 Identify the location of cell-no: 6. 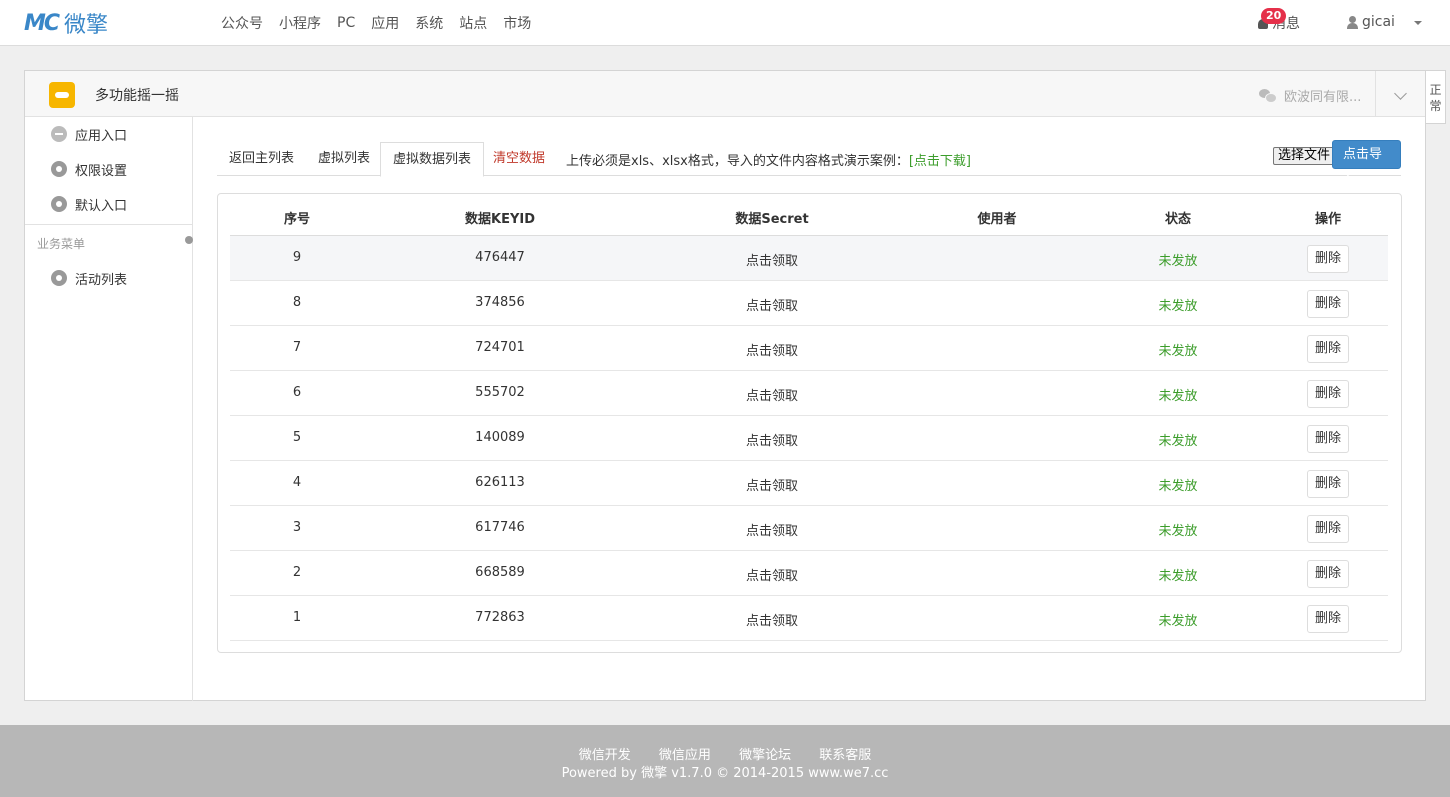
(297, 392).